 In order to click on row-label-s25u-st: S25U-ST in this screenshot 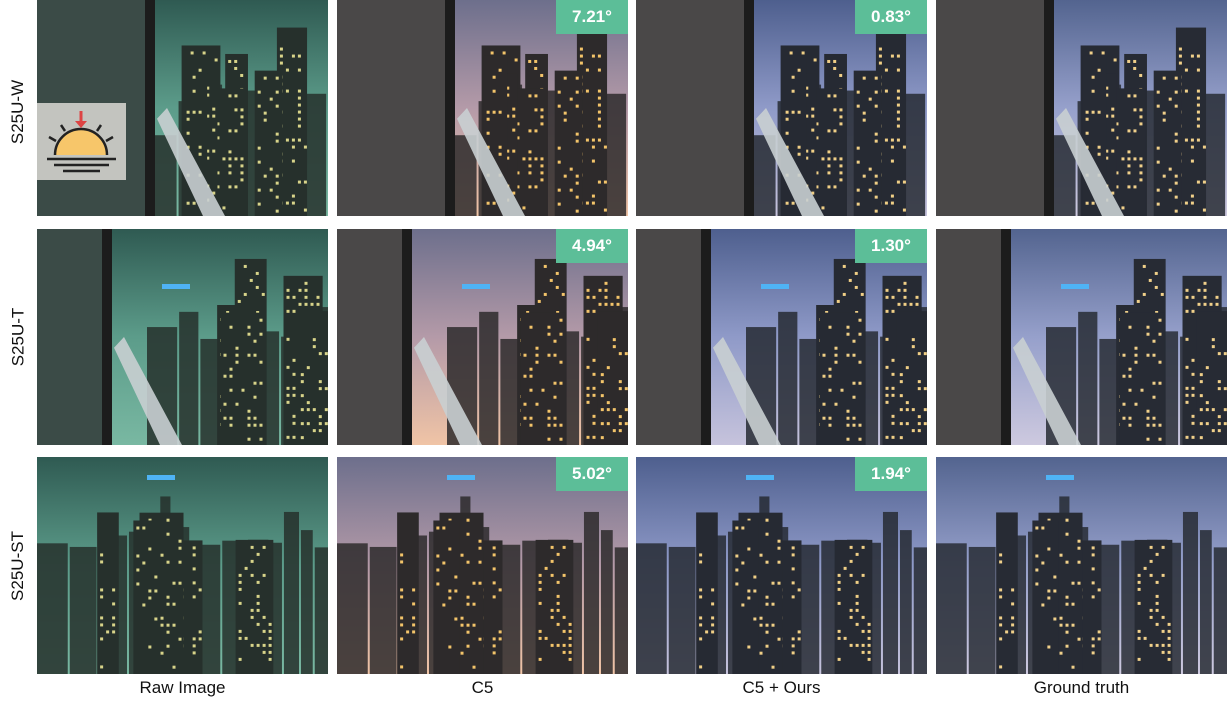, I will do `click(18, 565)`.